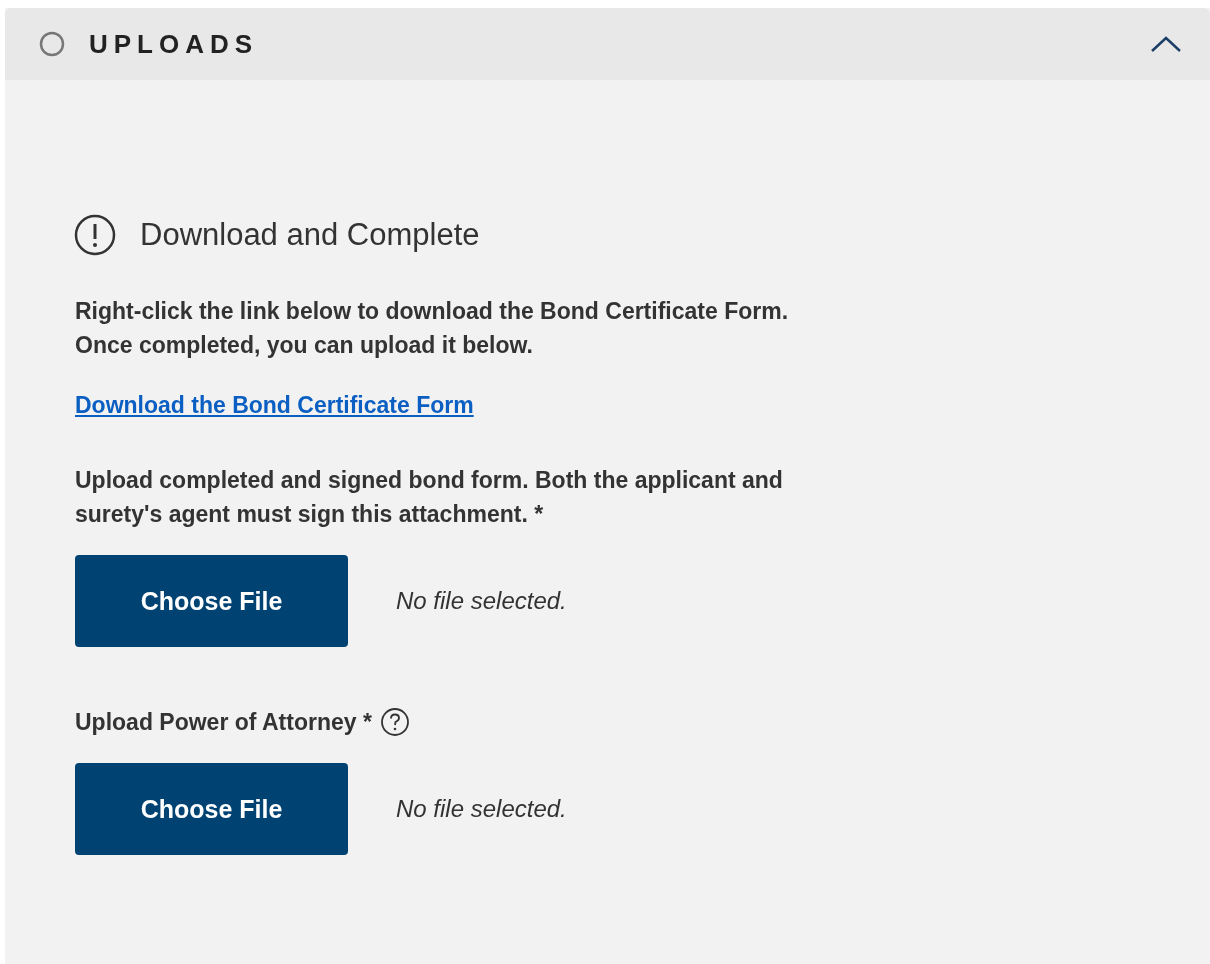 The width and height of the screenshot is (1210, 964). Describe the element at coordinates (274, 405) in the screenshot. I see `download-link: Download the Bond Certificate Form` at that location.